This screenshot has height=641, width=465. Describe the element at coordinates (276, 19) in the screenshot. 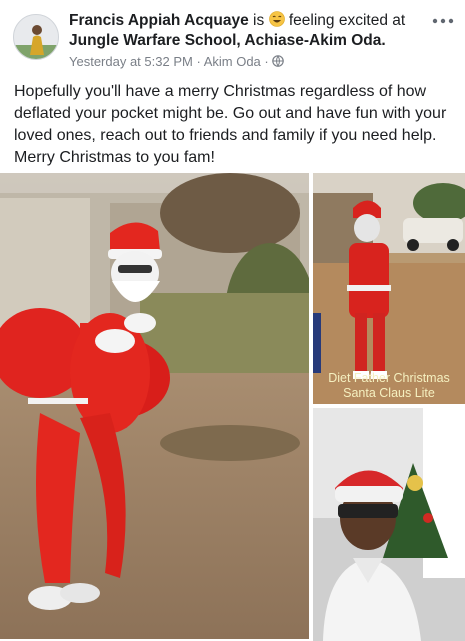

I see `excited-emoji-icon` at that location.